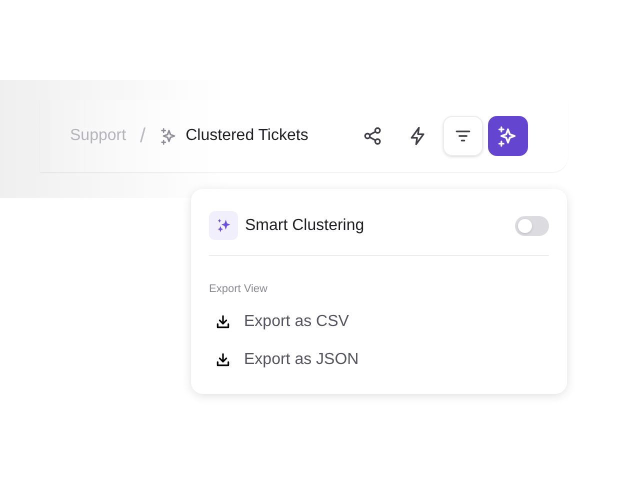 The image size is (640, 492). Describe the element at coordinates (379, 322) in the screenshot. I see `menu-item: Export as CSV` at that location.